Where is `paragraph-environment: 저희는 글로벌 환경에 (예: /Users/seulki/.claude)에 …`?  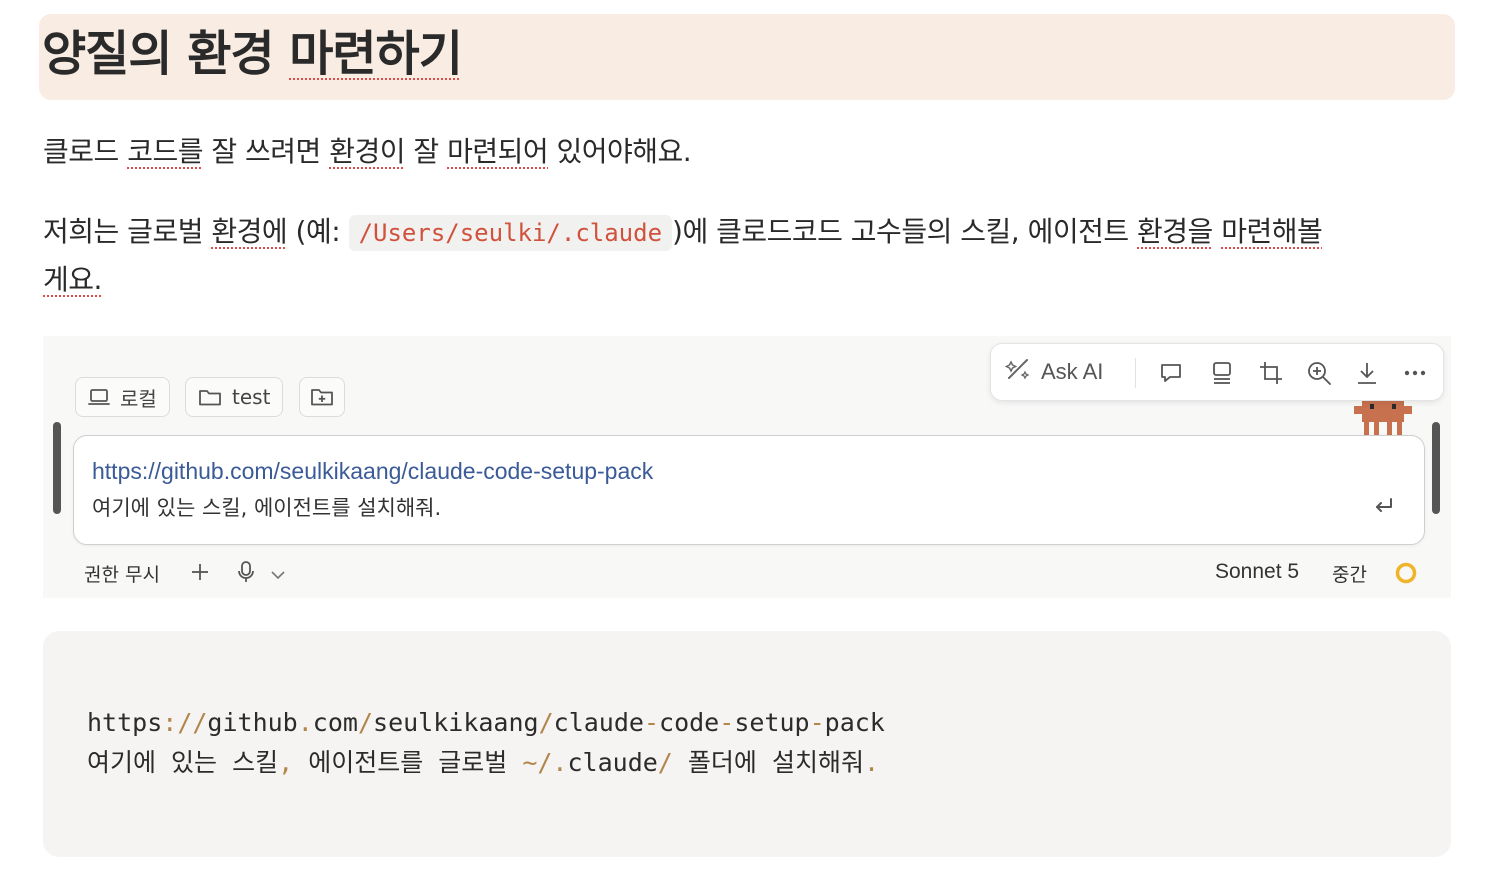 paragraph-environment: 저희는 글로벌 환경에 (예: /Users/seulki/.claude)에 … is located at coordinates (683, 232).